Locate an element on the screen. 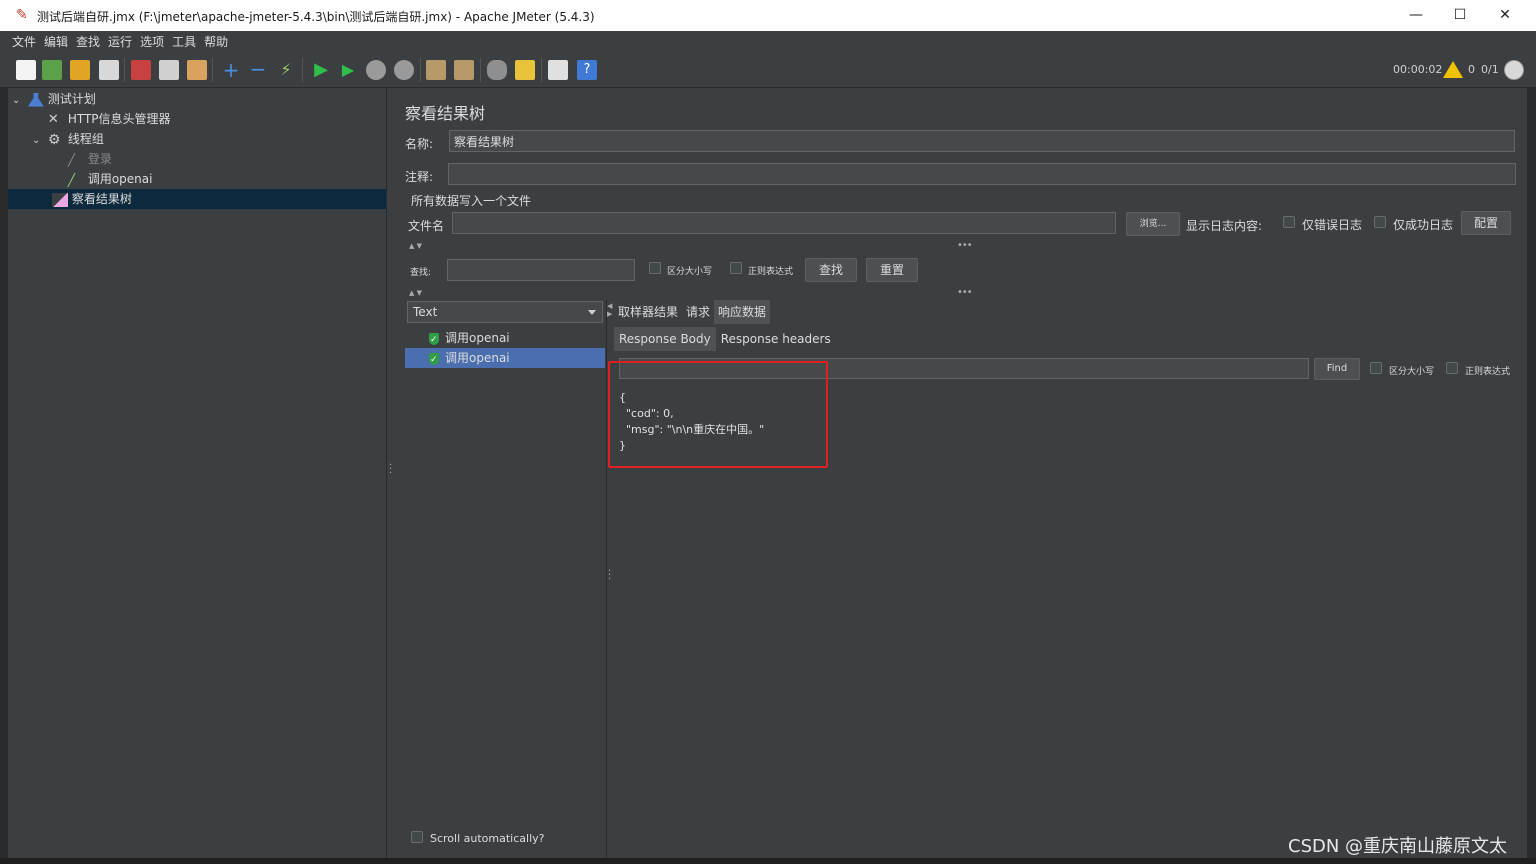 This screenshot has height=864, width=1536. stop-icon is located at coordinates (376, 70).